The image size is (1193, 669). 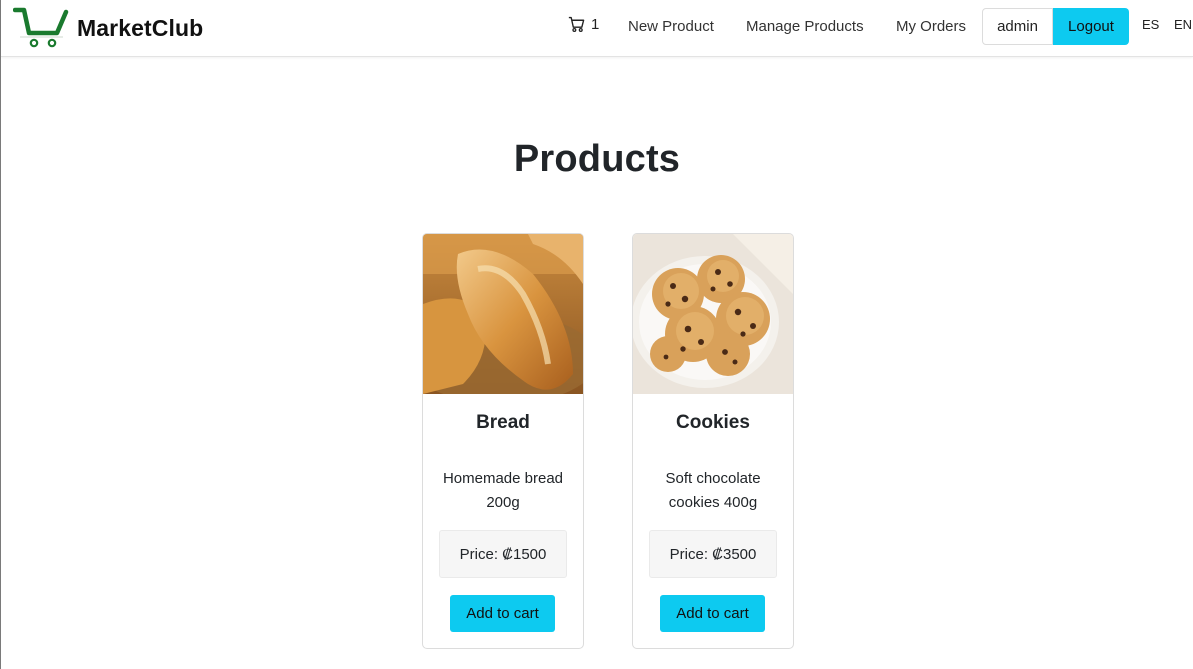 What do you see at coordinates (1183, 24) in the screenshot?
I see `language-en-link: EN` at bounding box center [1183, 24].